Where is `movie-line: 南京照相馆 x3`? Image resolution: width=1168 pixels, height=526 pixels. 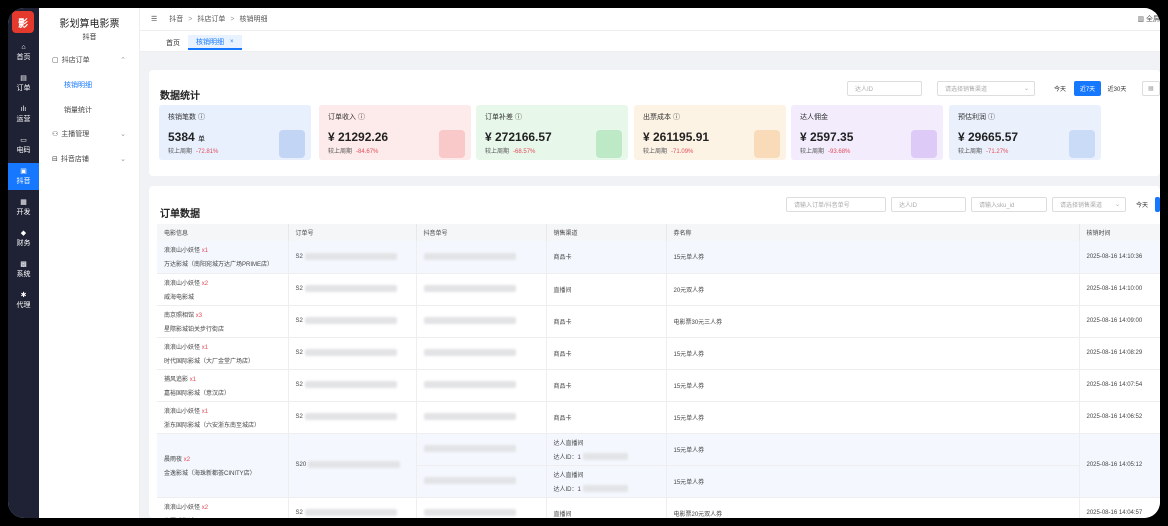 movie-line: 南京照相馆 x3 is located at coordinates (225, 314).